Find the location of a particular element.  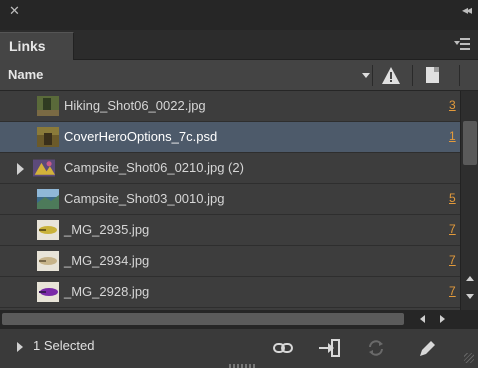

horizontal-scrollbar is located at coordinates (239, 319).